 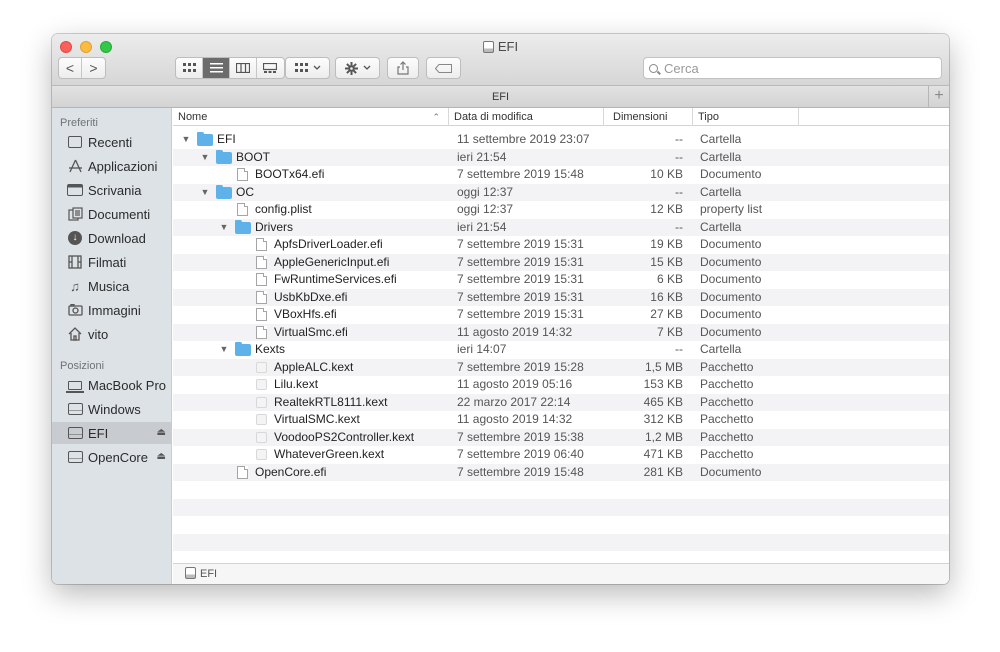 What do you see at coordinates (746, 117) in the screenshot?
I see `column-header-kind: Tipo` at bounding box center [746, 117].